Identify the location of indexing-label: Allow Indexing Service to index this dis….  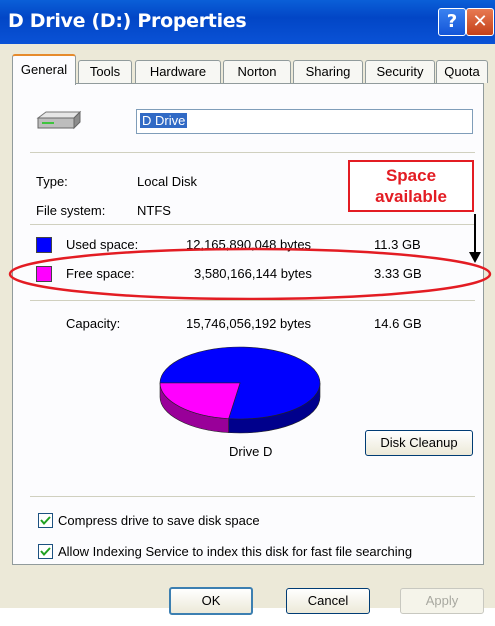
(235, 551).